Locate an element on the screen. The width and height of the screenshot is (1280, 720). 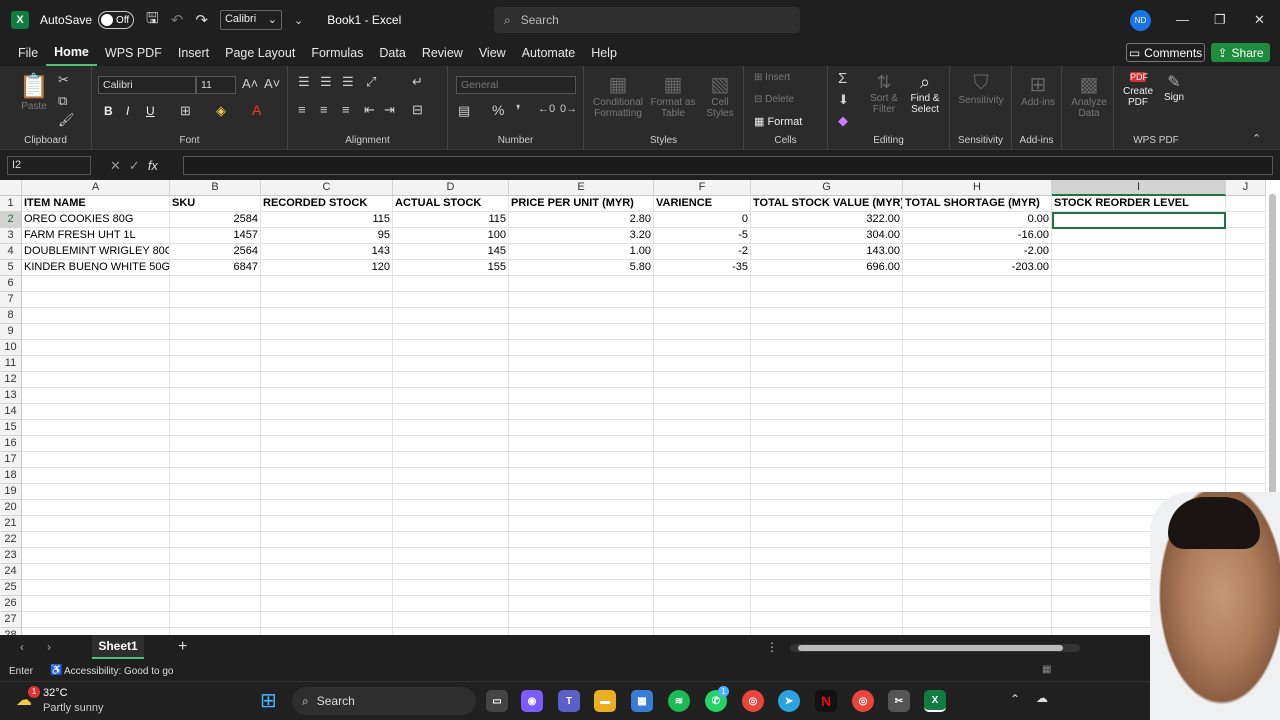
column-header-d: D is located at coordinates (451, 188).